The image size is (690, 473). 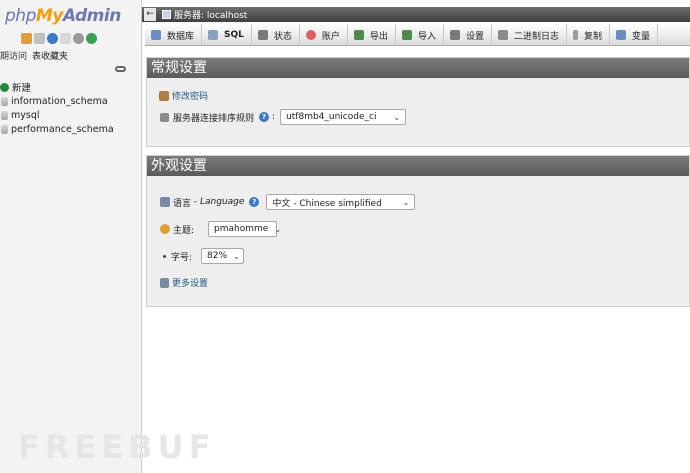 I want to click on language-label: 语言, so click(x=182, y=203).